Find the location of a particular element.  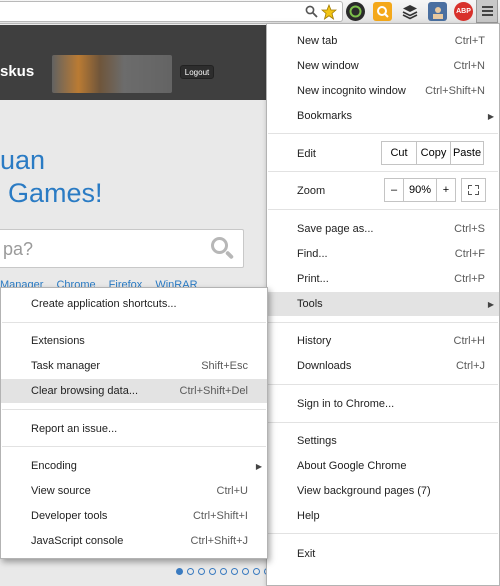

edit-button-group: Cut Copy Paste is located at coordinates (432, 153).